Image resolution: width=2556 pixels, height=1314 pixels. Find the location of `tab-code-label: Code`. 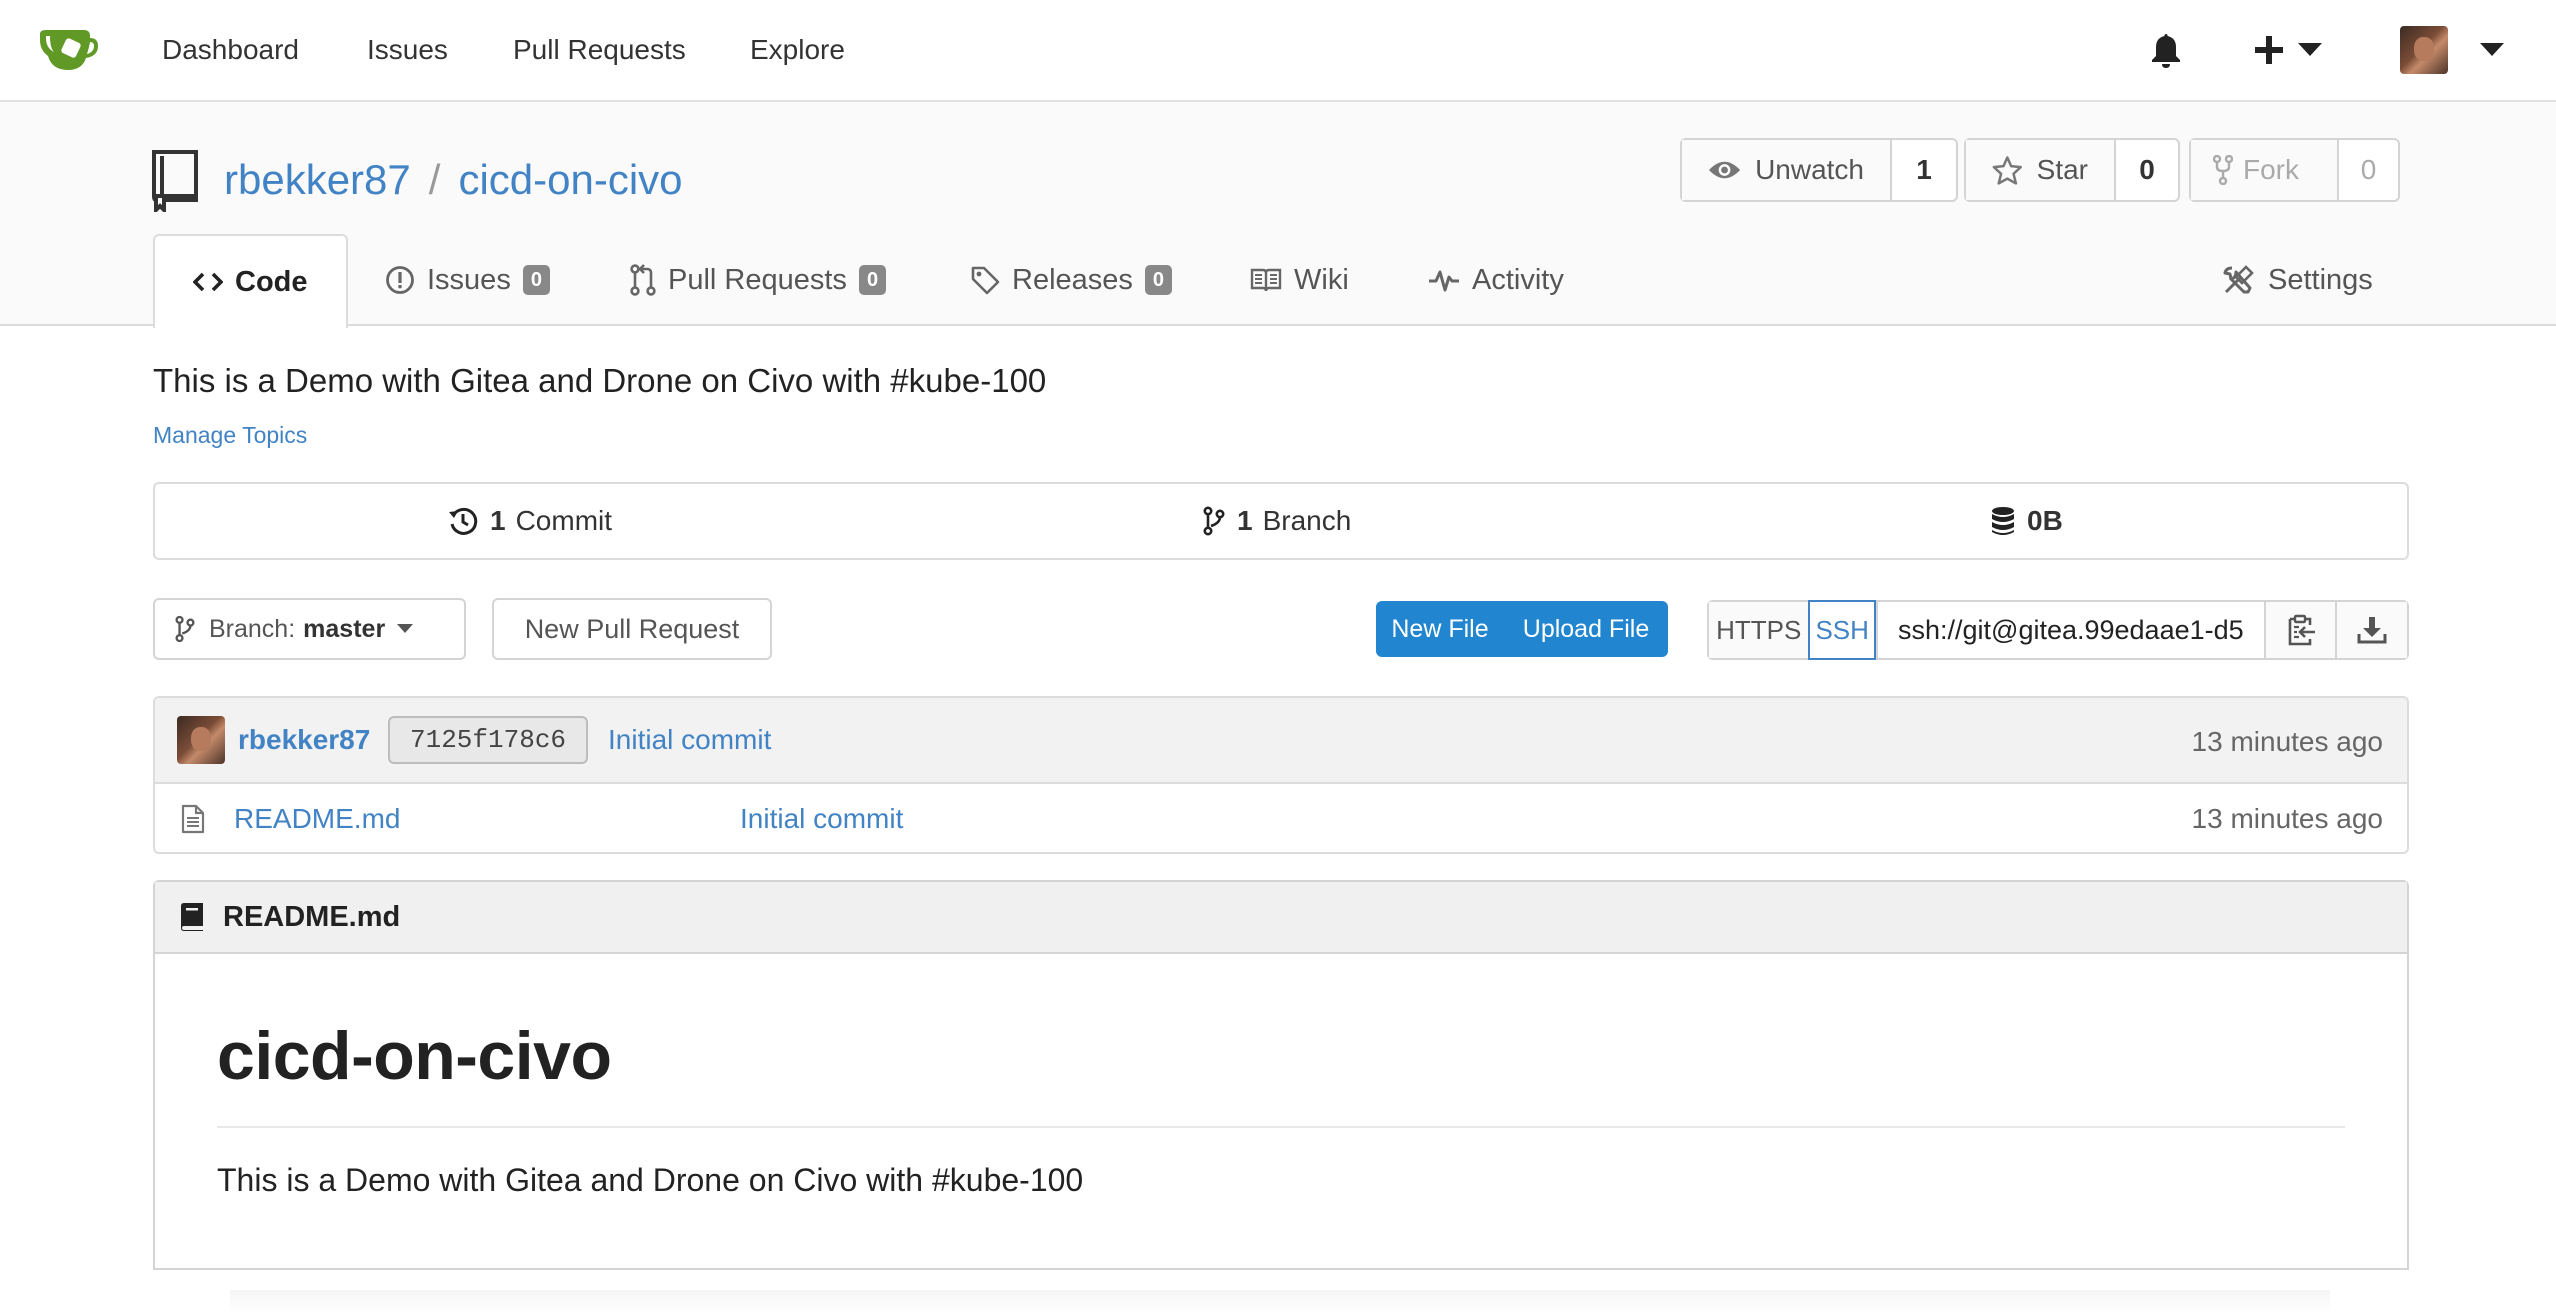

tab-code-label: Code is located at coordinates (271, 281).